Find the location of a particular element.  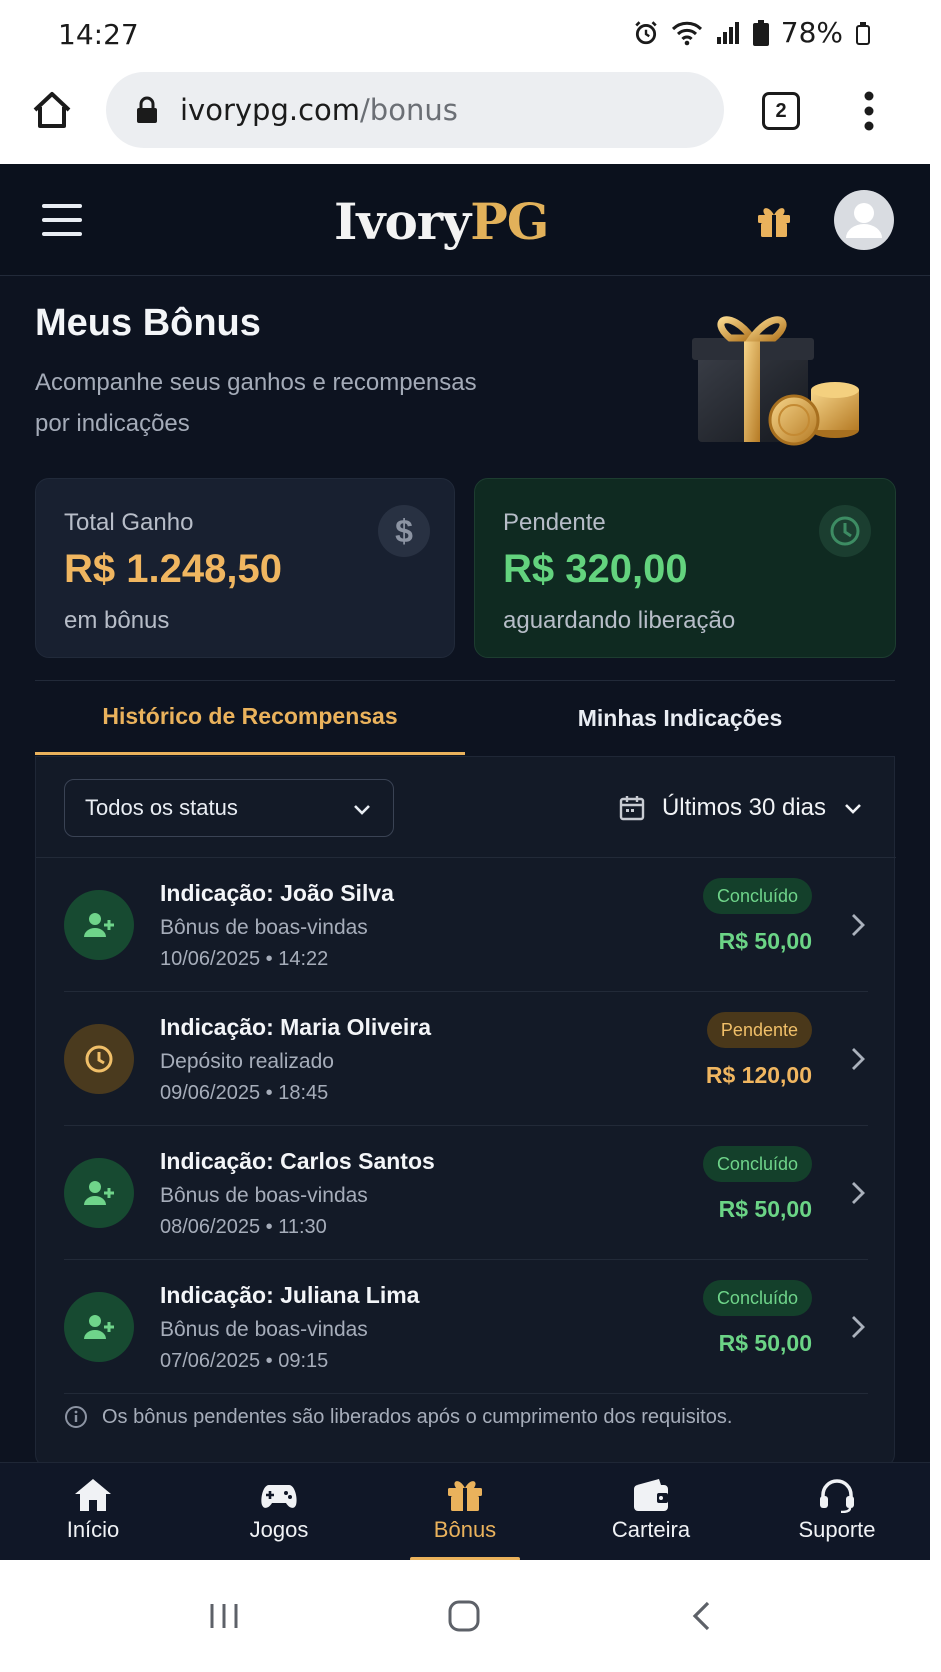

row-title: Indicação: João Silva is located at coordinates (277, 893).